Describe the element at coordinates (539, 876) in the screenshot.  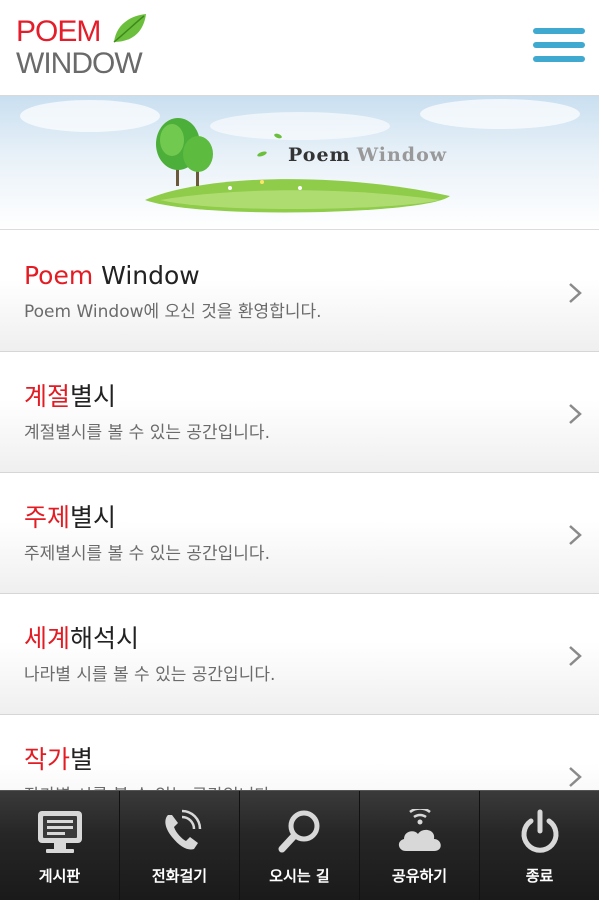
I see `nav-label: 종료` at that location.